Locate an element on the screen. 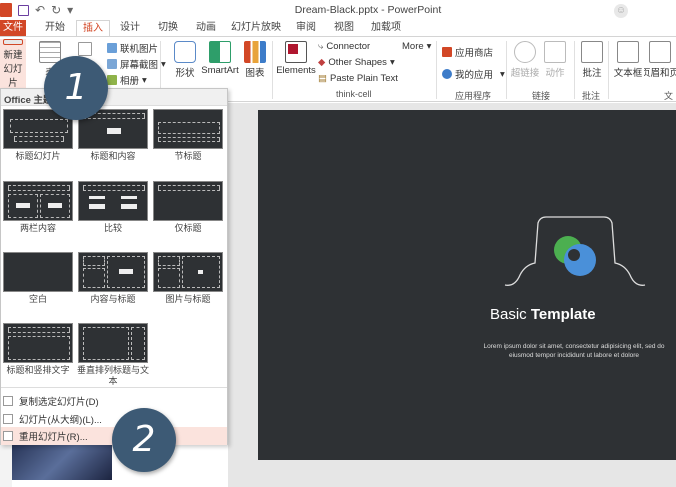  shapes-label: 形状 is located at coordinates (185, 73).